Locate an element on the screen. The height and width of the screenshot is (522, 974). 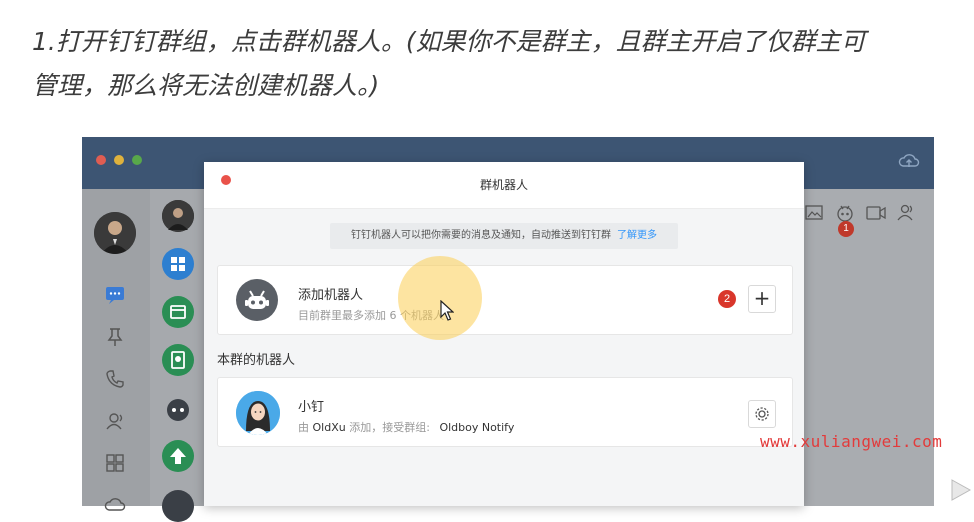
message-icon is located at coordinates (115, 295).